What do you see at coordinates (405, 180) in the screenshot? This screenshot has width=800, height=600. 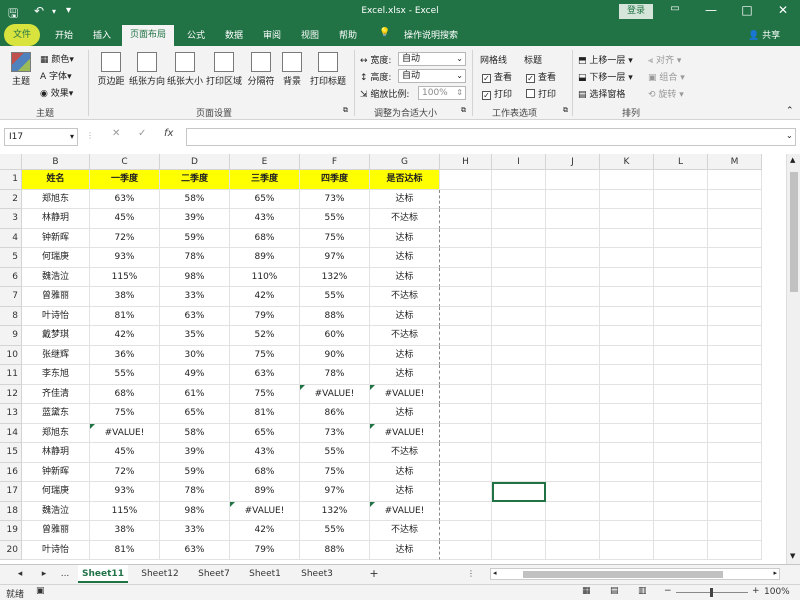 I see `header-cell: 是否达标` at bounding box center [405, 180].